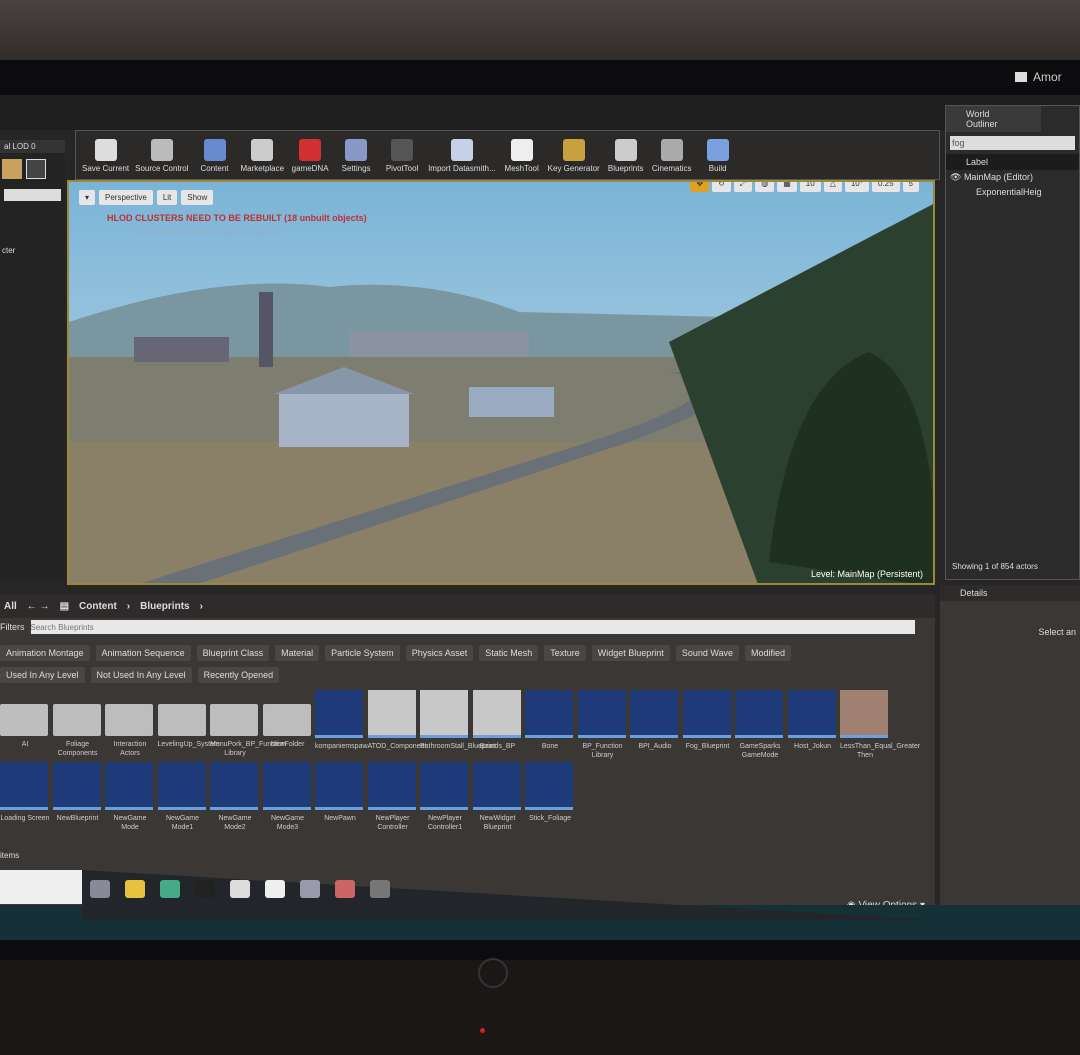 This screenshot has height=1055, width=1080. Describe the element at coordinates (141, 675) in the screenshot. I see `filter-chip: Not Used In Any Level` at that location.